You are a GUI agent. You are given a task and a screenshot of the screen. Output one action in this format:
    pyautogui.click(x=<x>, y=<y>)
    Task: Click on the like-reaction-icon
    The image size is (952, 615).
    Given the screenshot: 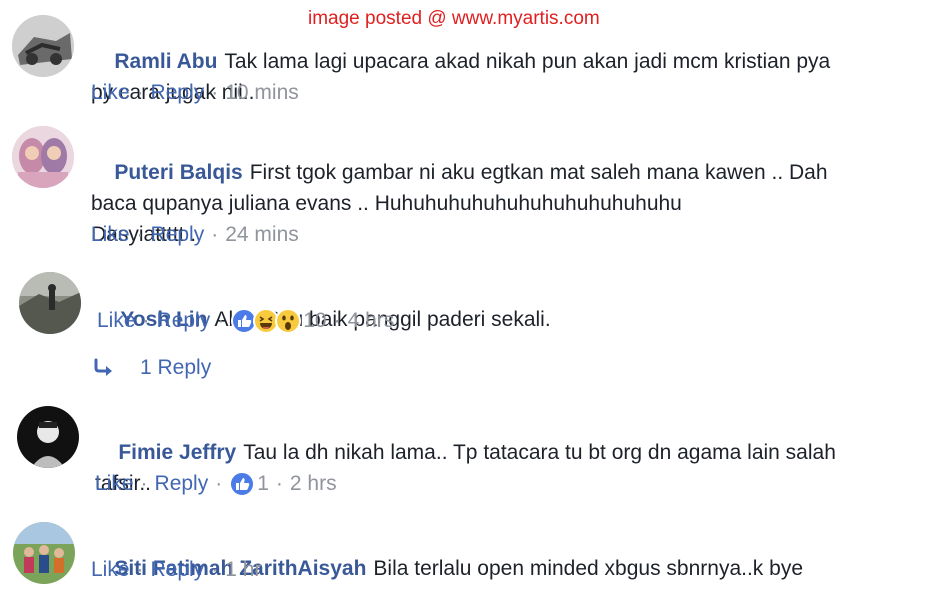 What is the action you would take?
    pyautogui.click(x=242, y=484)
    